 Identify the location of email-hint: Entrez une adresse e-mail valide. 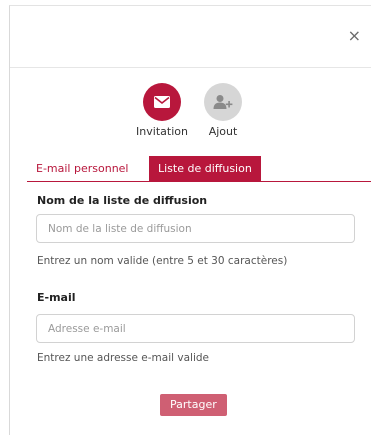
(123, 358).